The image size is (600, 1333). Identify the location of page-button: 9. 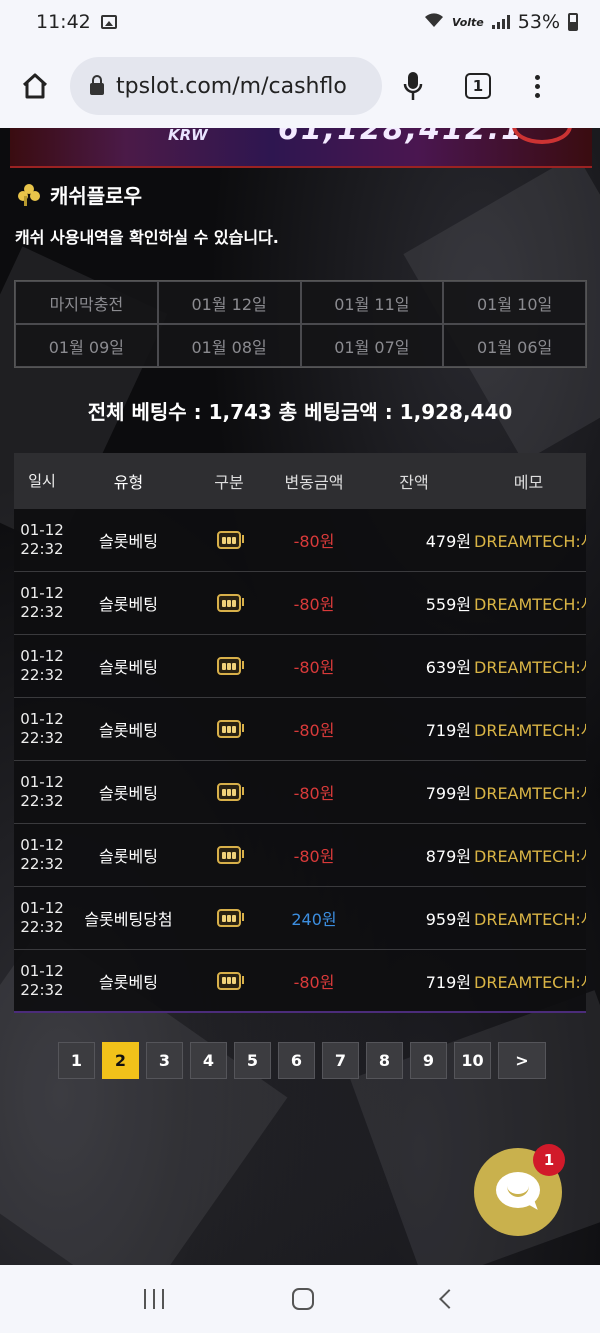
(428, 1060).